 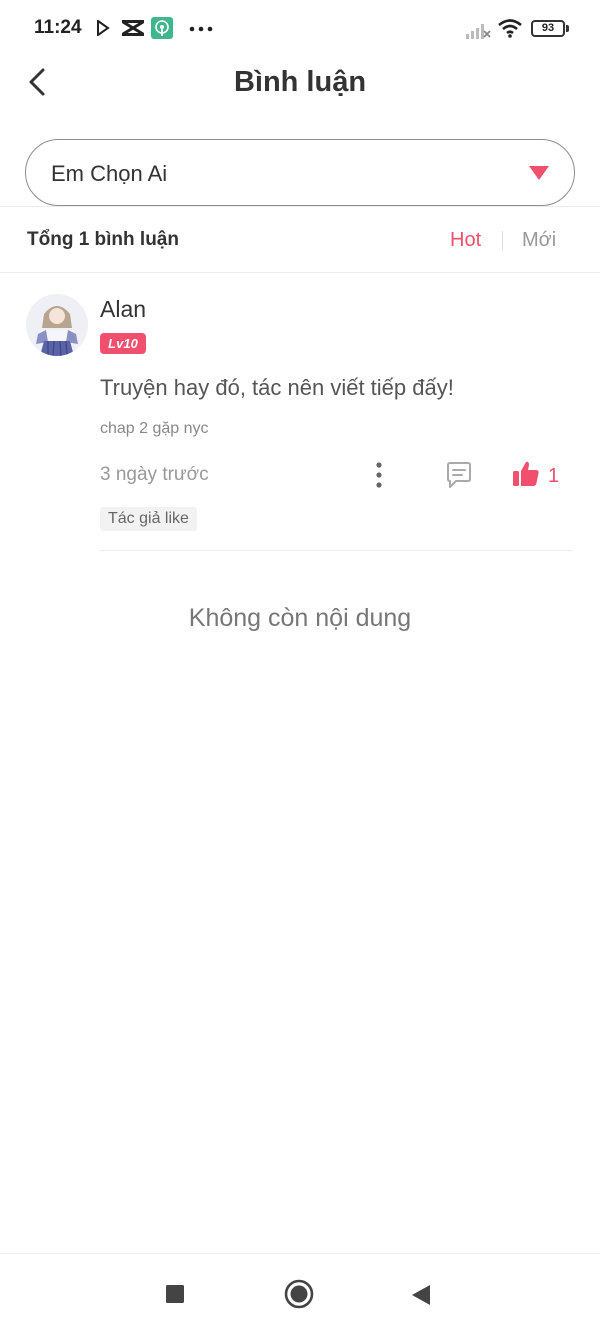 I want to click on play-store-icon, so click(x=103, y=28).